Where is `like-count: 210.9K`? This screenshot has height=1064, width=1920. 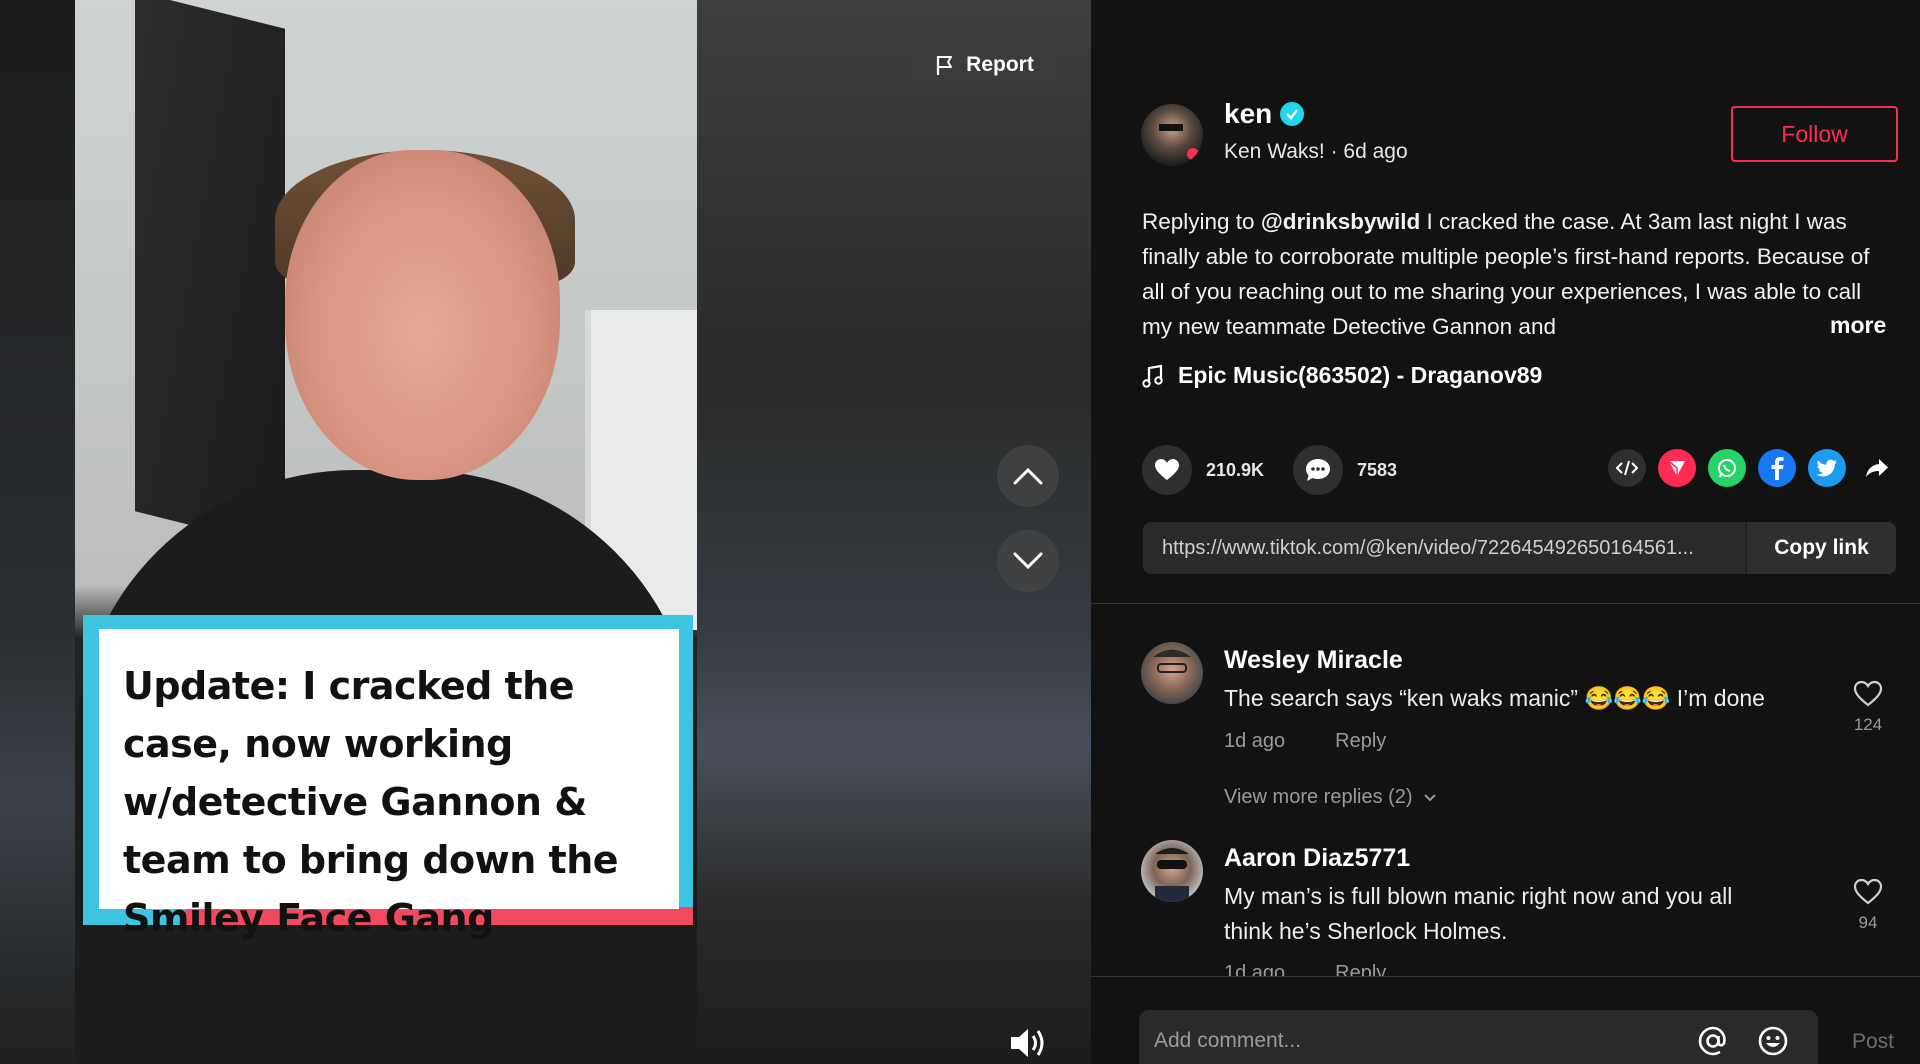 like-count: 210.9K is located at coordinates (1235, 469).